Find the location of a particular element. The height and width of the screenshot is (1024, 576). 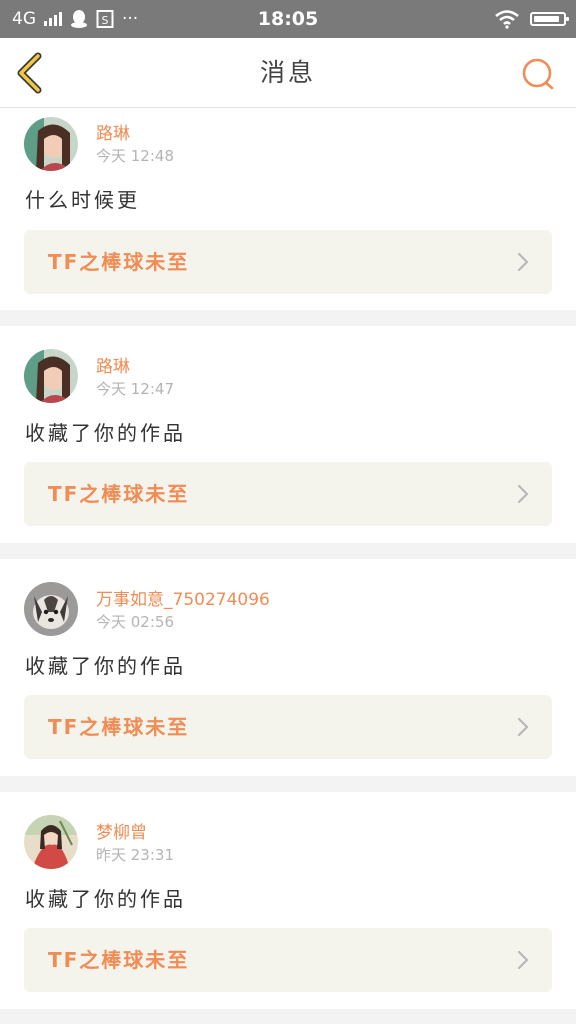

svg-text: S is located at coordinates (105, 20).